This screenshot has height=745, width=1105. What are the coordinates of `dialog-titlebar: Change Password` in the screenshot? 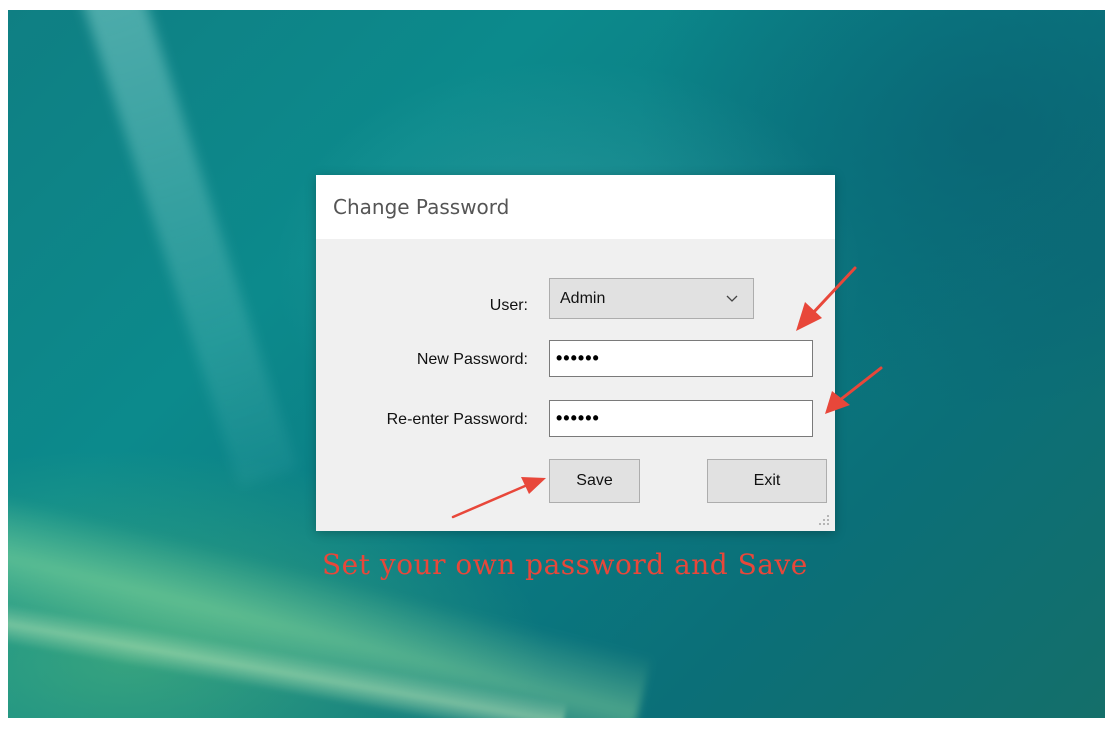 It's located at (575, 207).